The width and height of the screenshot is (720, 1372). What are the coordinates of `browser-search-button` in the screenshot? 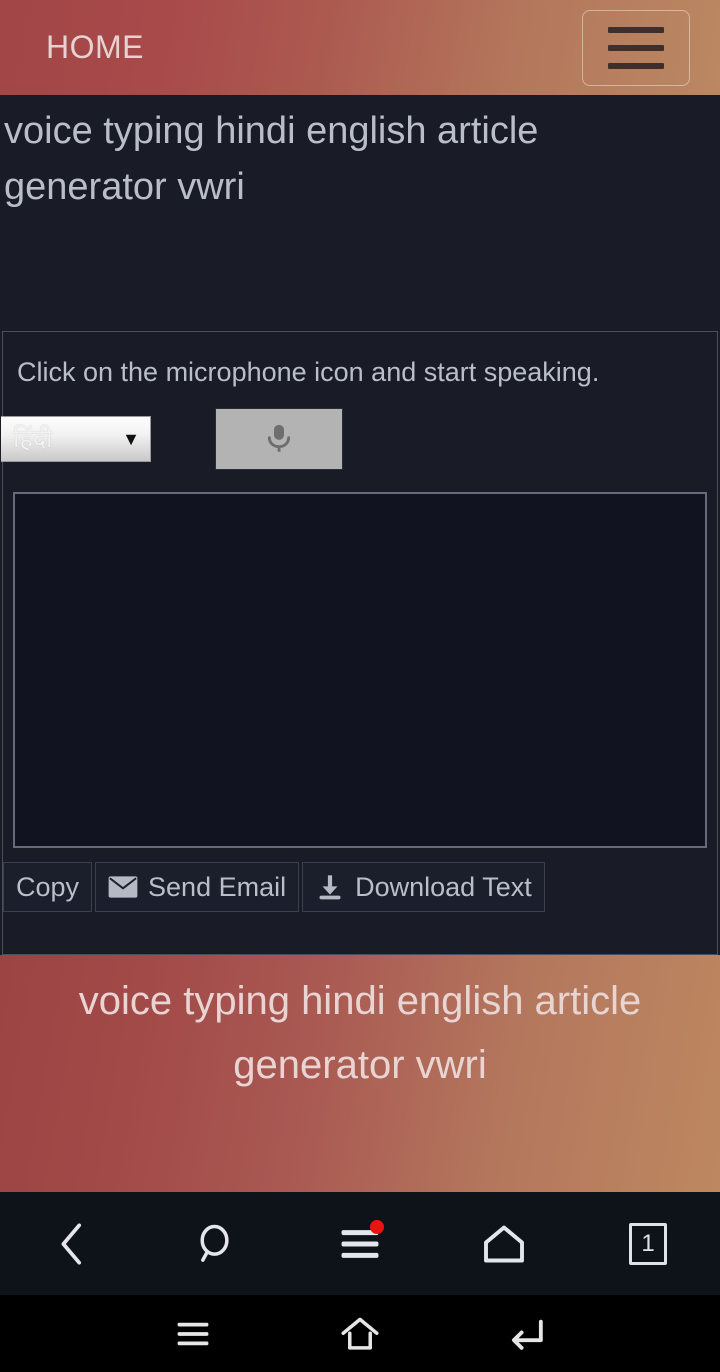 It's located at (216, 1244).